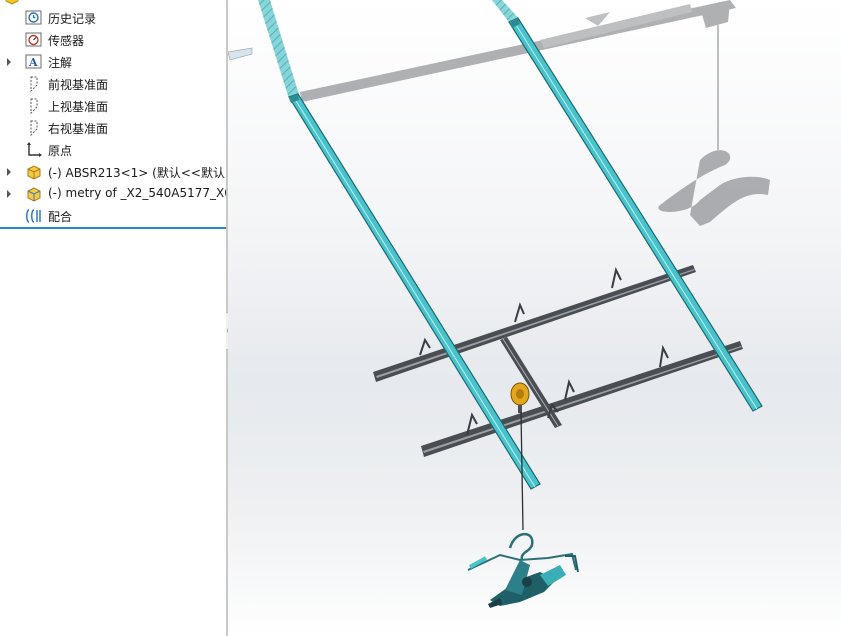 The width and height of the screenshot is (841, 636). What do you see at coordinates (33, 39) in the screenshot?
I see `sensor-icon` at bounding box center [33, 39].